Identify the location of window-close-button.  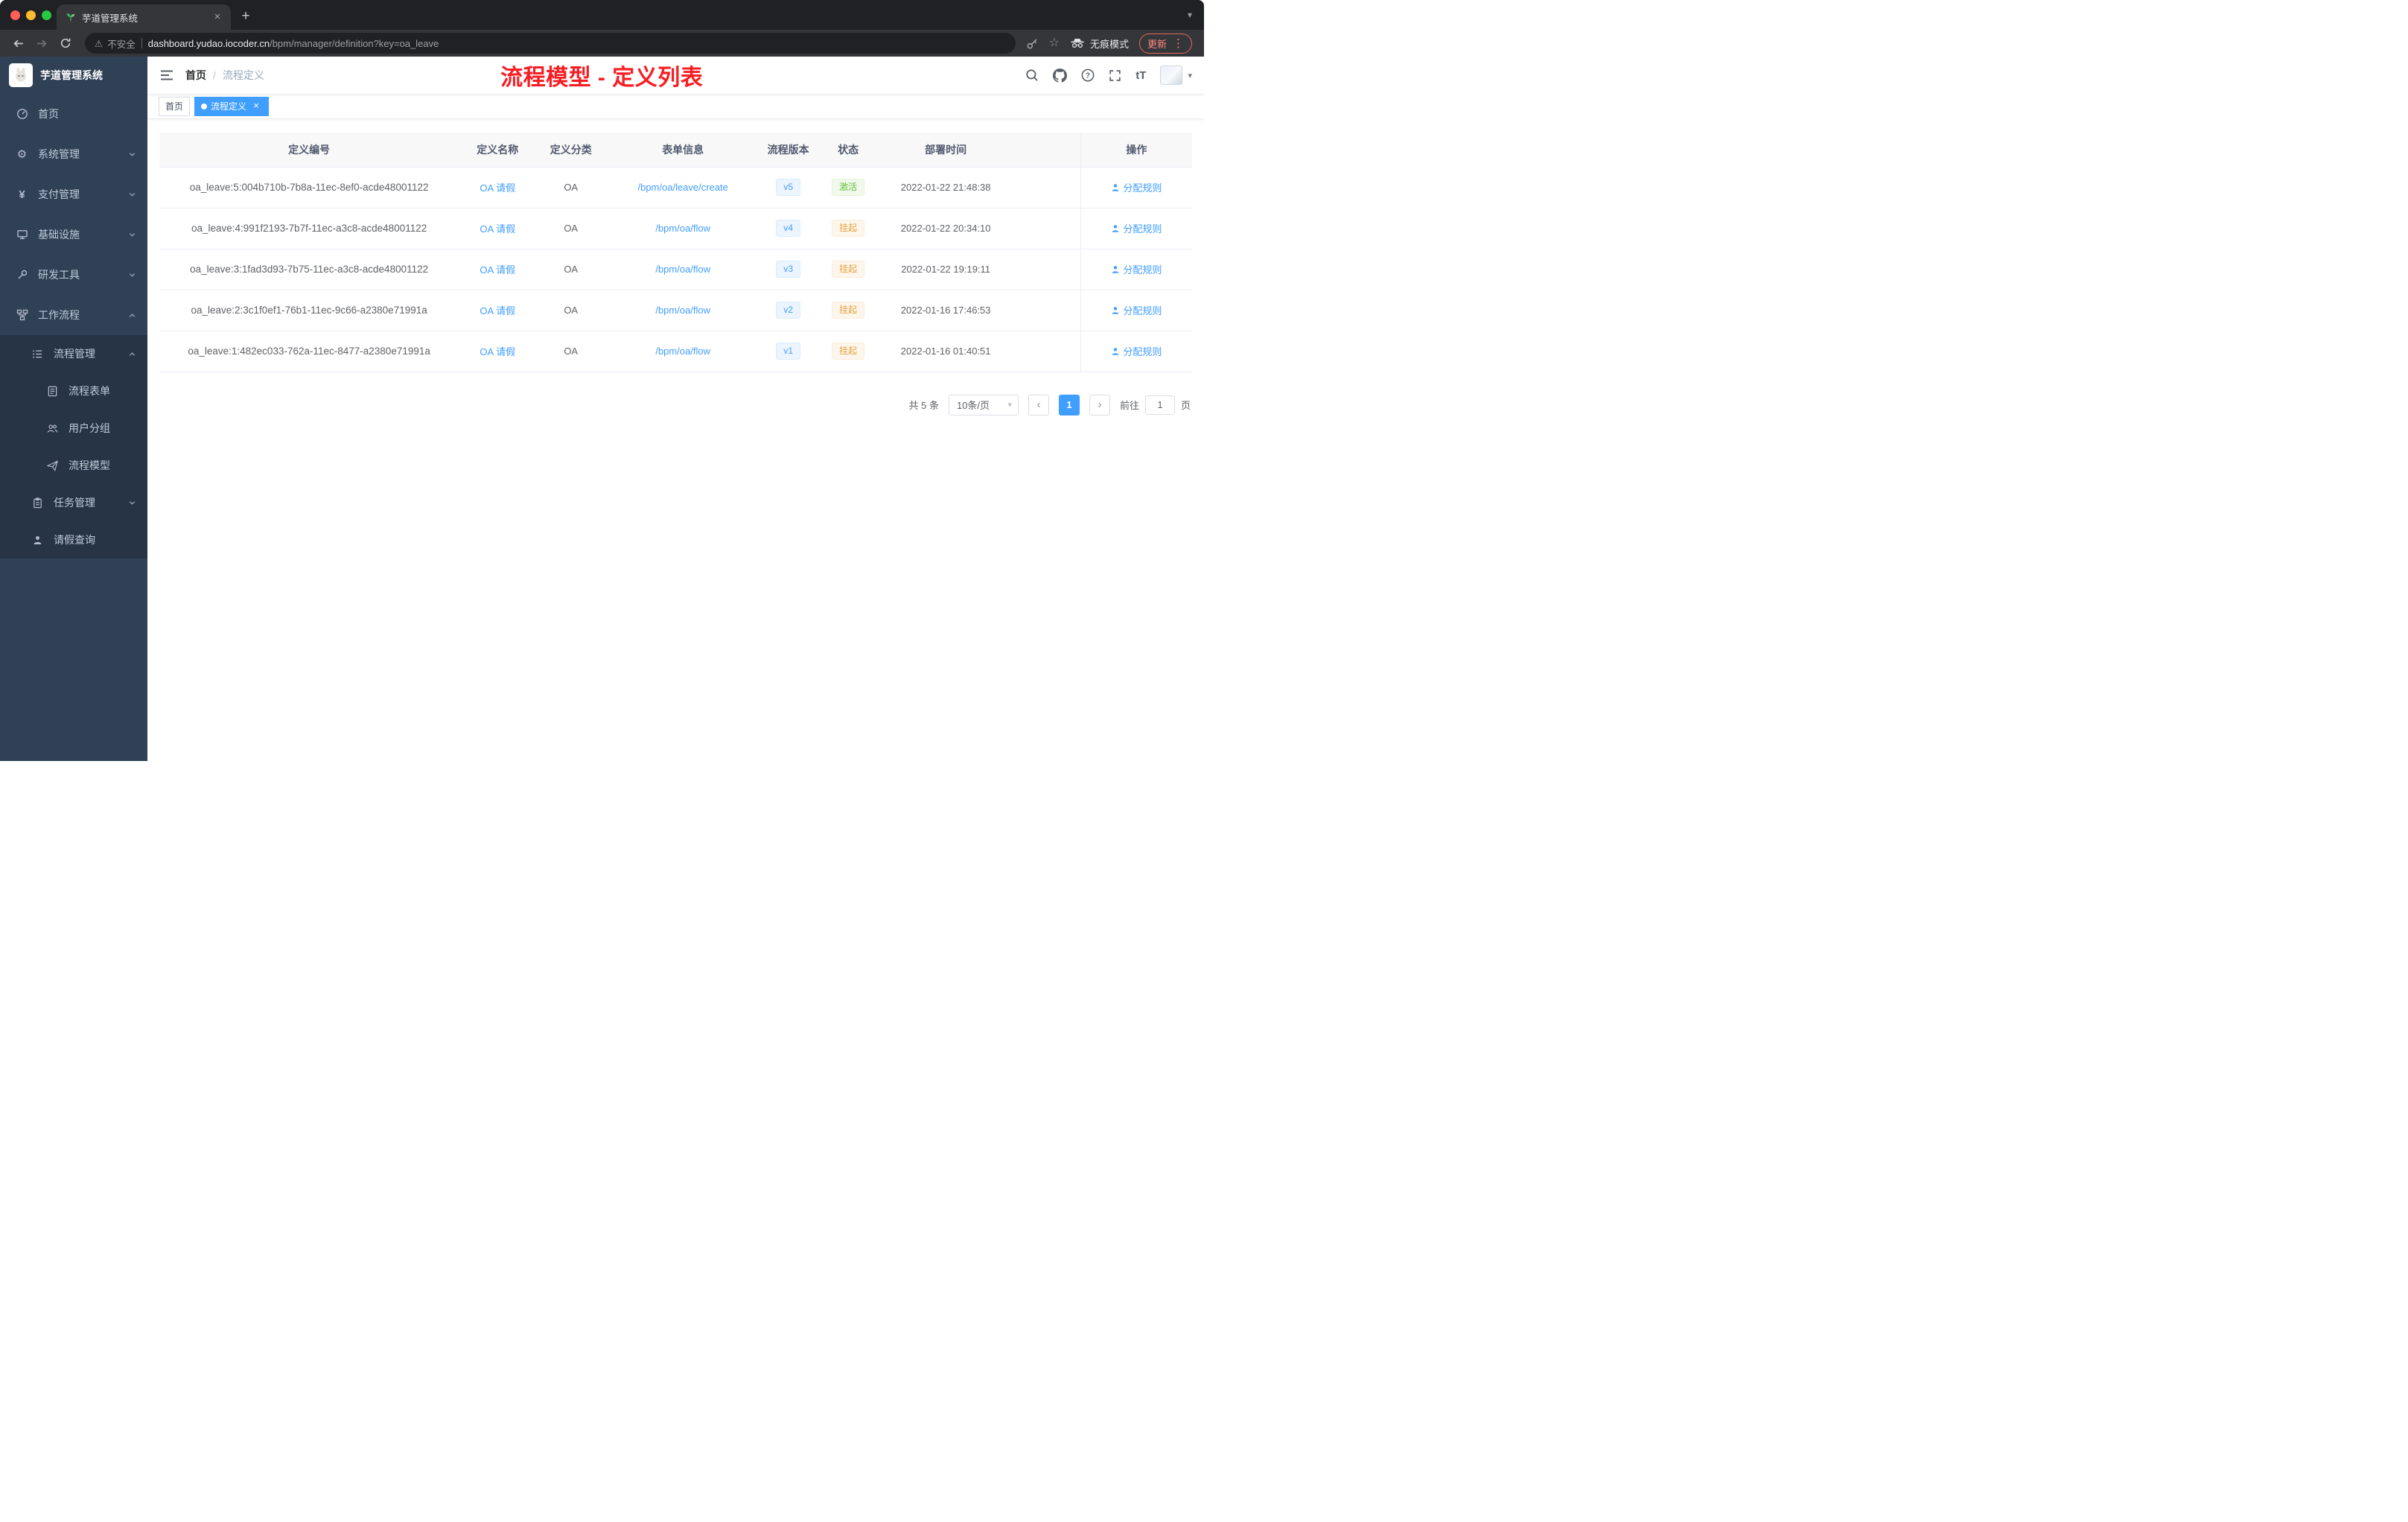
(15, 15).